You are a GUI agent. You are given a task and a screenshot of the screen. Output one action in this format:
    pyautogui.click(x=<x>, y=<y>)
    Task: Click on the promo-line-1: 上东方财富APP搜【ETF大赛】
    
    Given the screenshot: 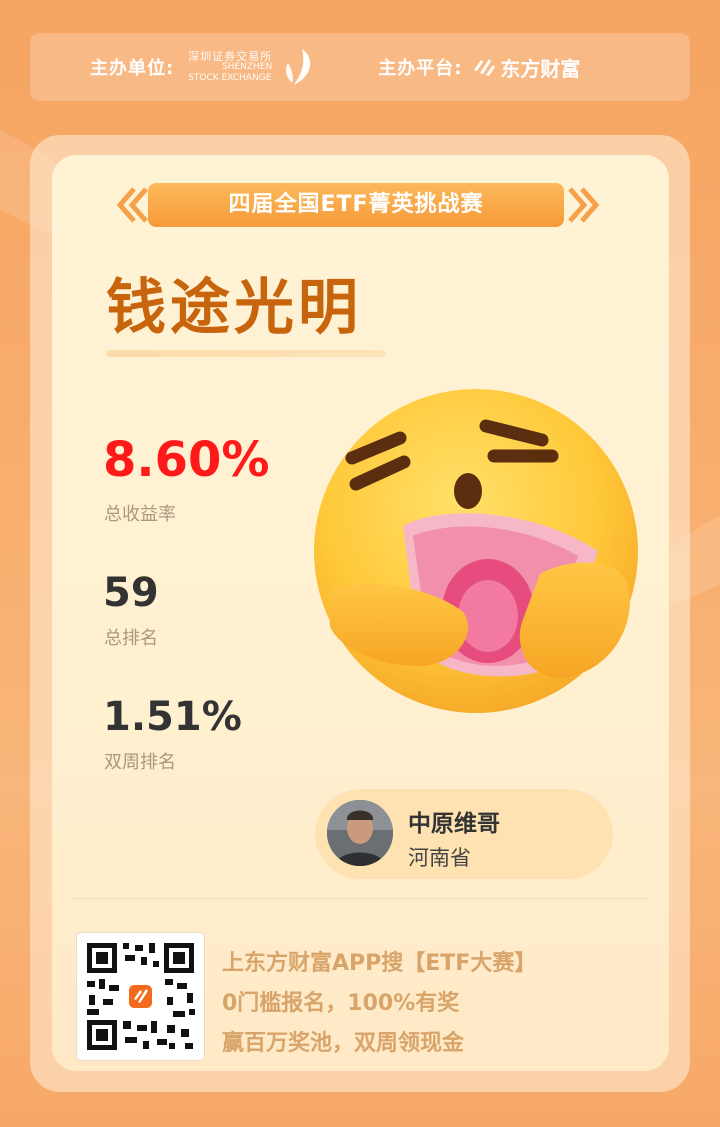 What is the action you would take?
    pyautogui.click(x=379, y=963)
    